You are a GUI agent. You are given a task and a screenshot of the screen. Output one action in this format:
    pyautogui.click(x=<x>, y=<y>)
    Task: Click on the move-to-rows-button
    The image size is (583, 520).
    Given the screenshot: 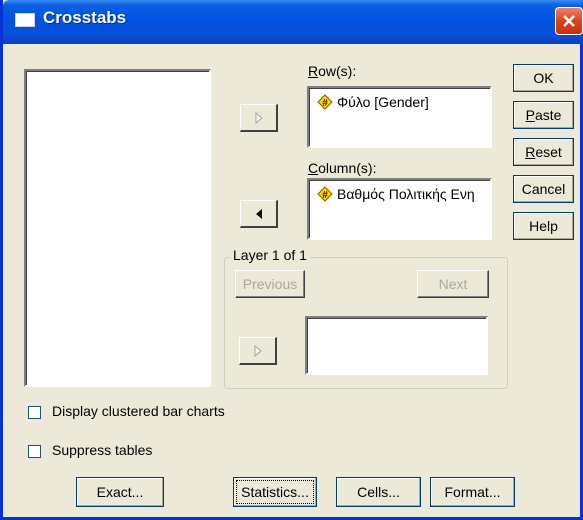 What is the action you would take?
    pyautogui.click(x=259, y=118)
    